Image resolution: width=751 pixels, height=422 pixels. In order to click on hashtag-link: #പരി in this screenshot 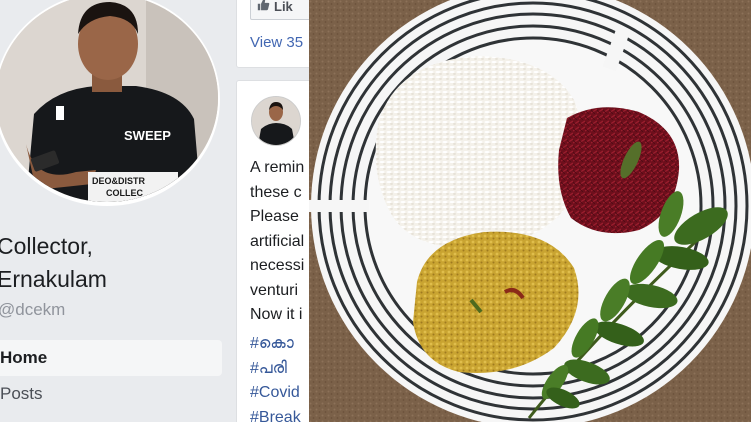, I will do `click(279, 369)`.